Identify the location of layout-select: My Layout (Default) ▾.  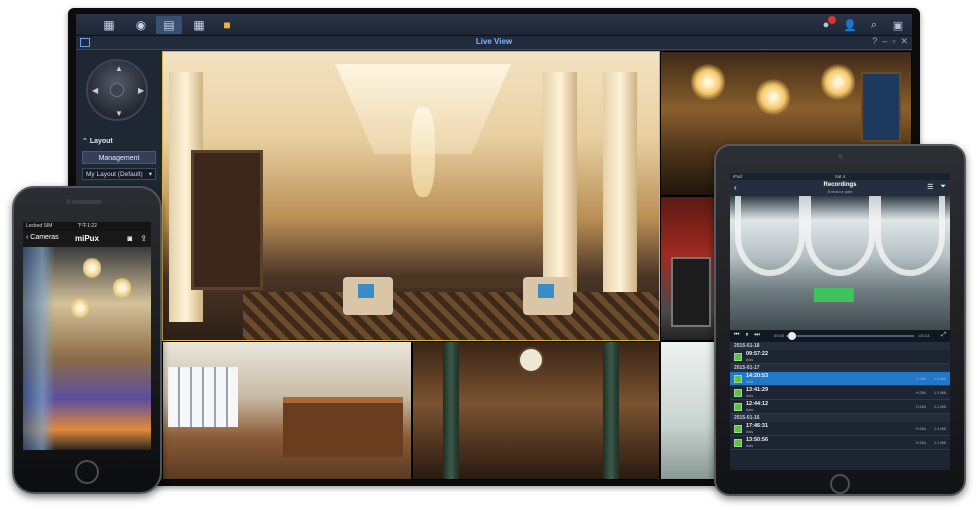
(119, 174).